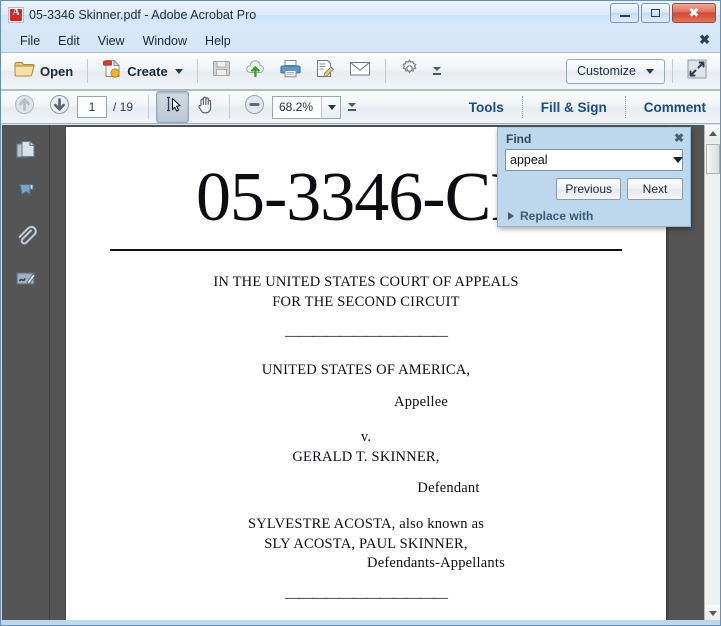 This screenshot has width=721, height=626. I want to click on court-line-1: IN THE UNITED STATES COURT OF APPEALS, so click(366, 282).